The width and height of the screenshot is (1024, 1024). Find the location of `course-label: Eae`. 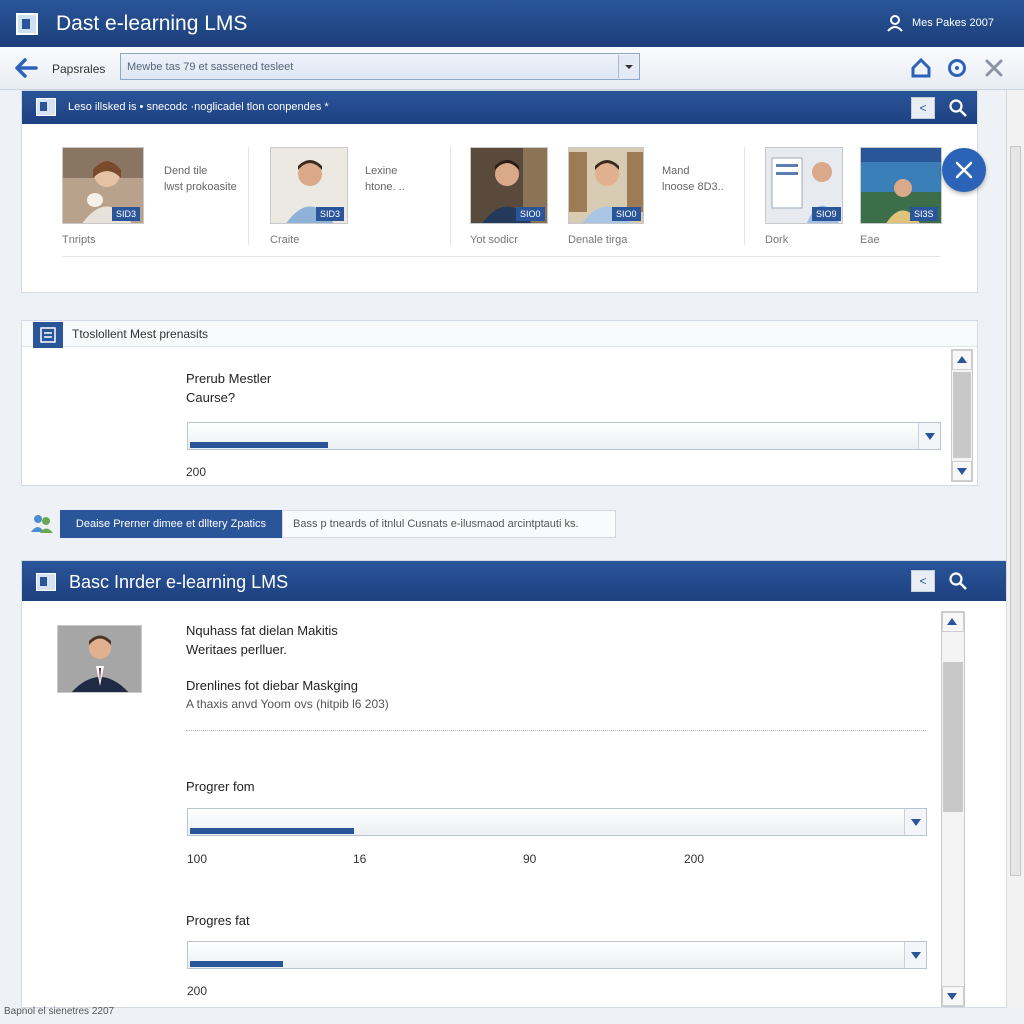

course-label: Eae is located at coordinates (870, 240).